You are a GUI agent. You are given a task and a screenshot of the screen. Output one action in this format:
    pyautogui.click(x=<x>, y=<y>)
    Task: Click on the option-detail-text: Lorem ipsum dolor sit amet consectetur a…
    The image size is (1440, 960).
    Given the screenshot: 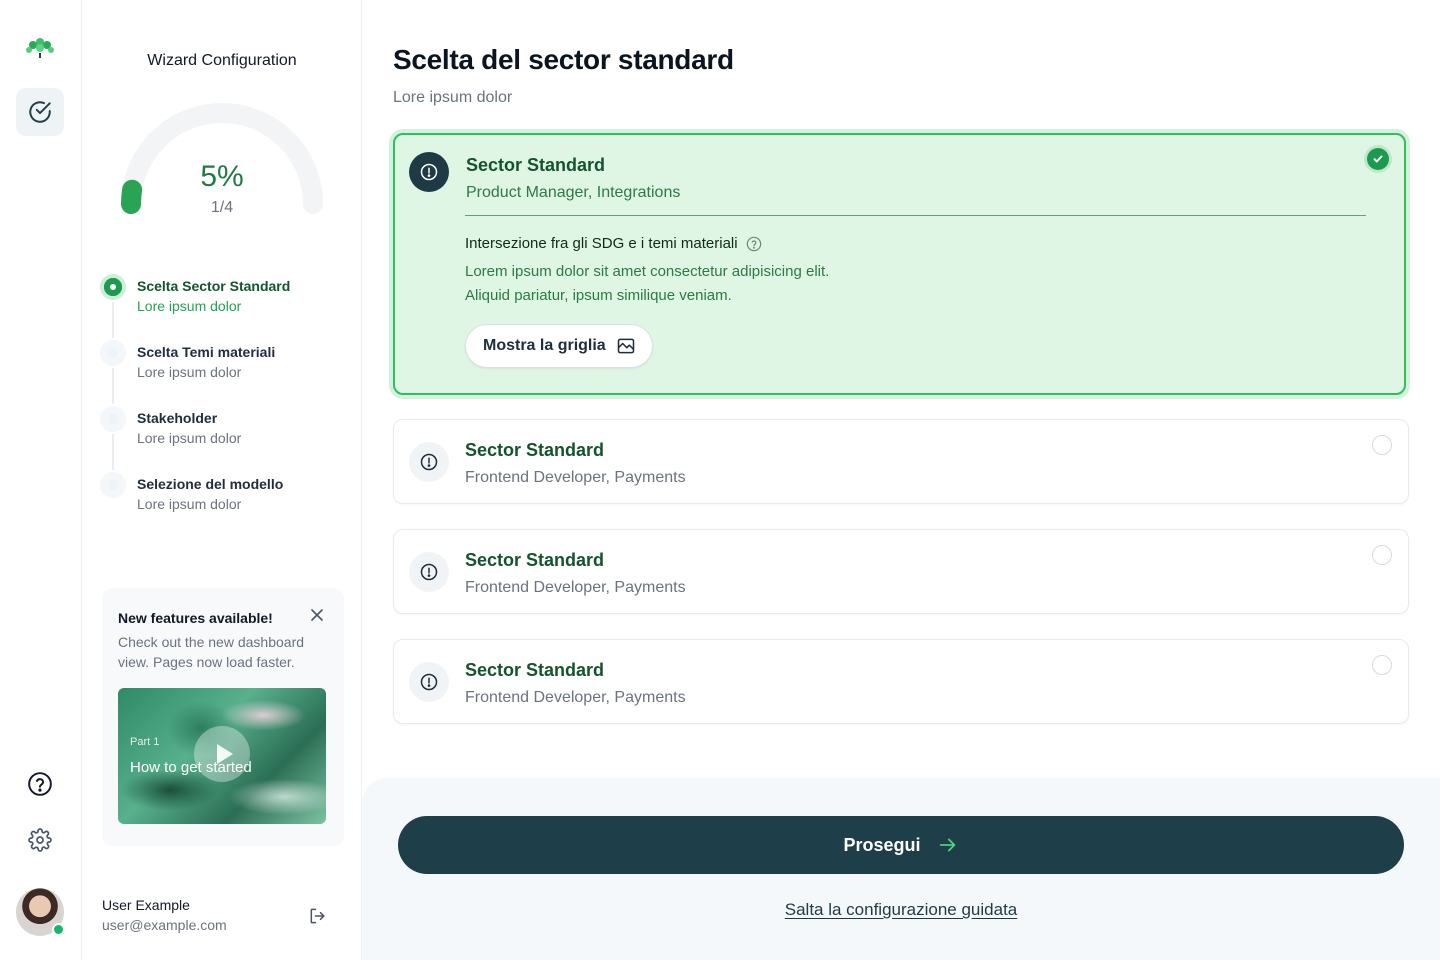 What is the action you would take?
    pyautogui.click(x=647, y=284)
    